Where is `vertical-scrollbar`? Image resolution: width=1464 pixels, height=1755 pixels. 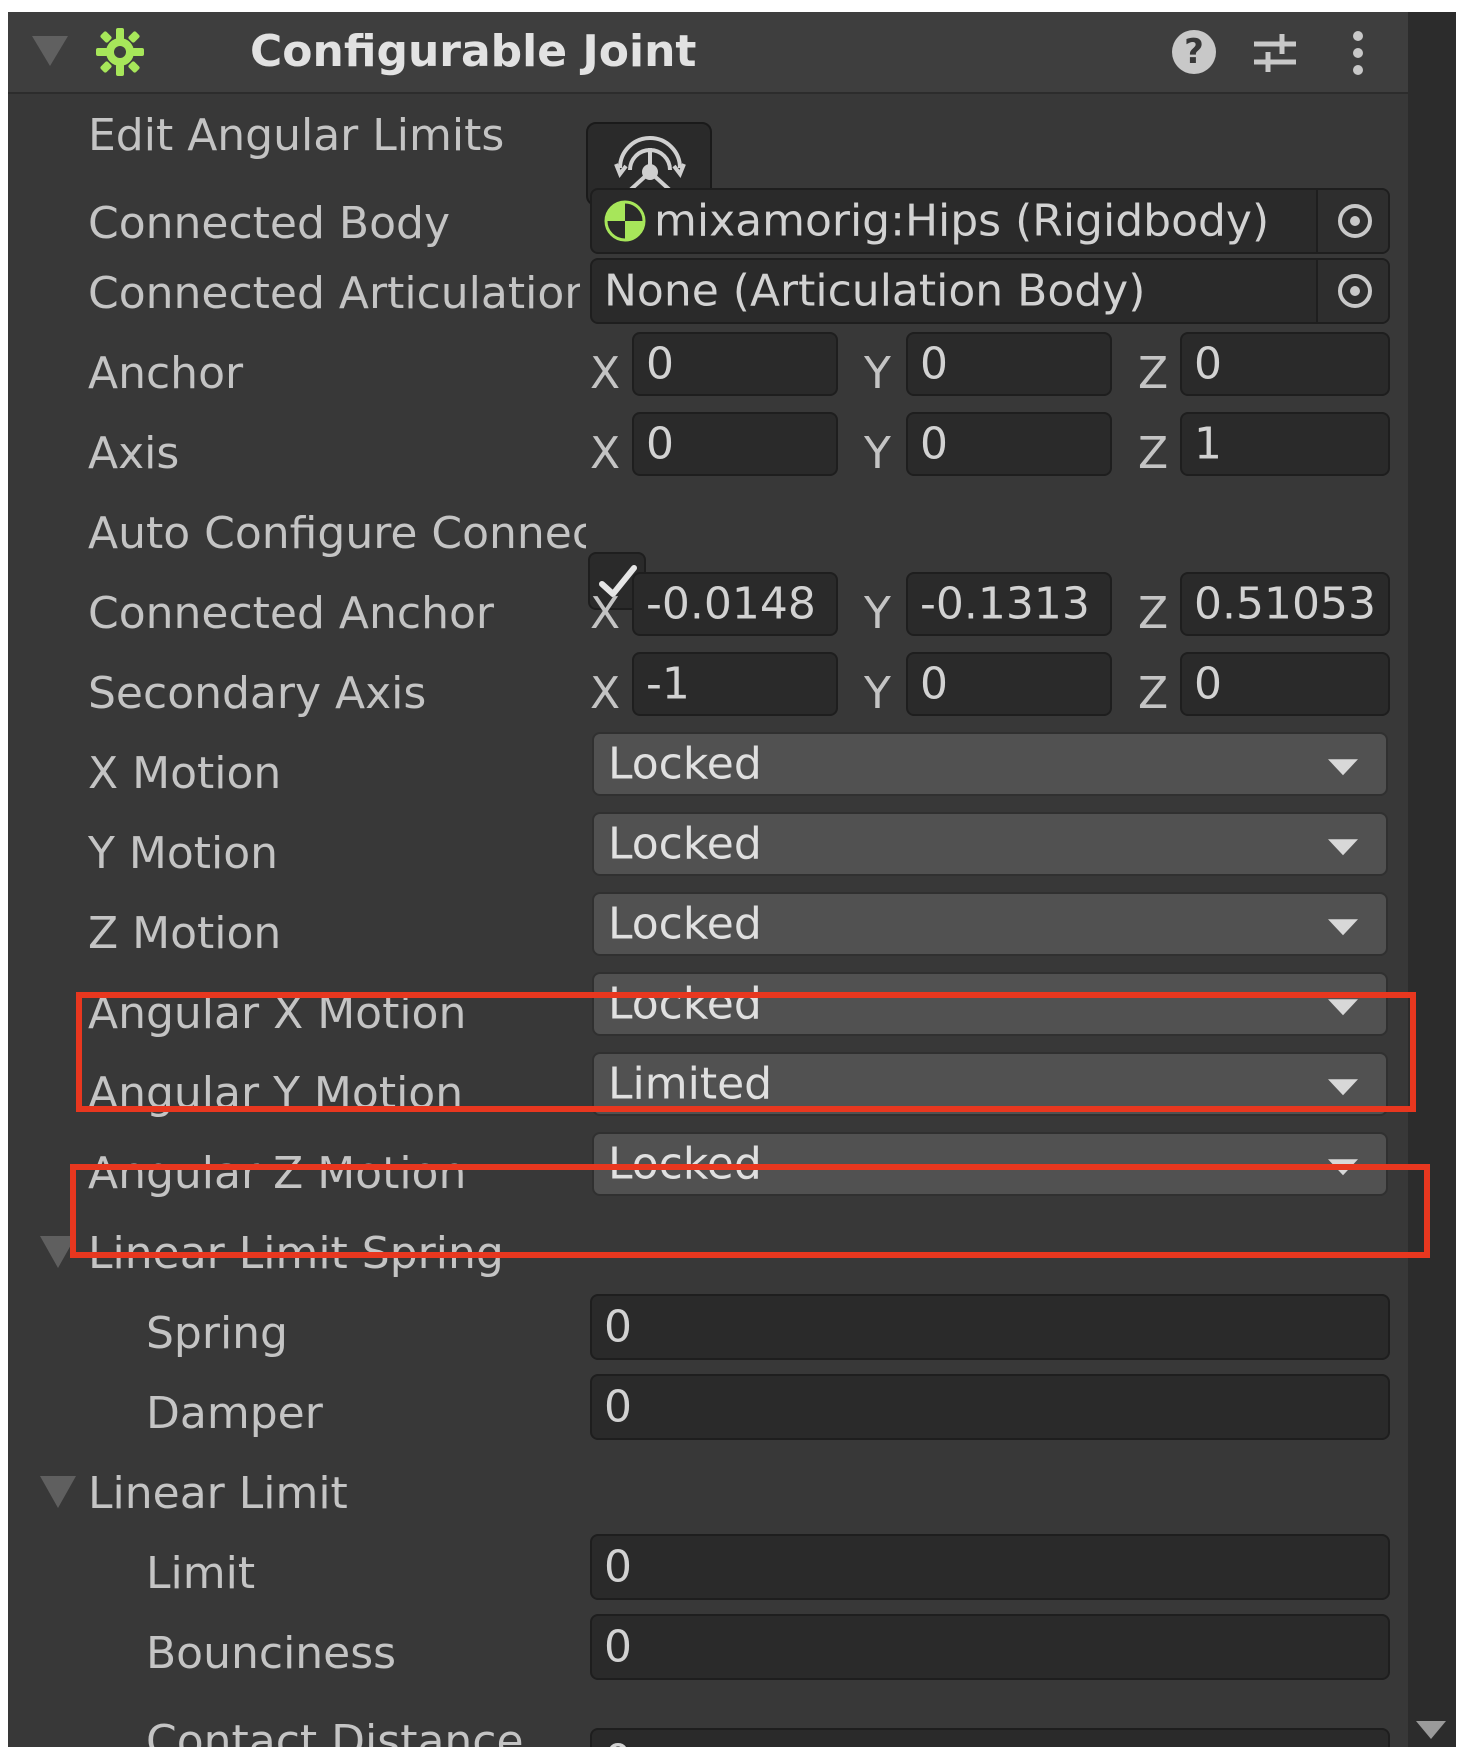 vertical-scrollbar is located at coordinates (1432, 879).